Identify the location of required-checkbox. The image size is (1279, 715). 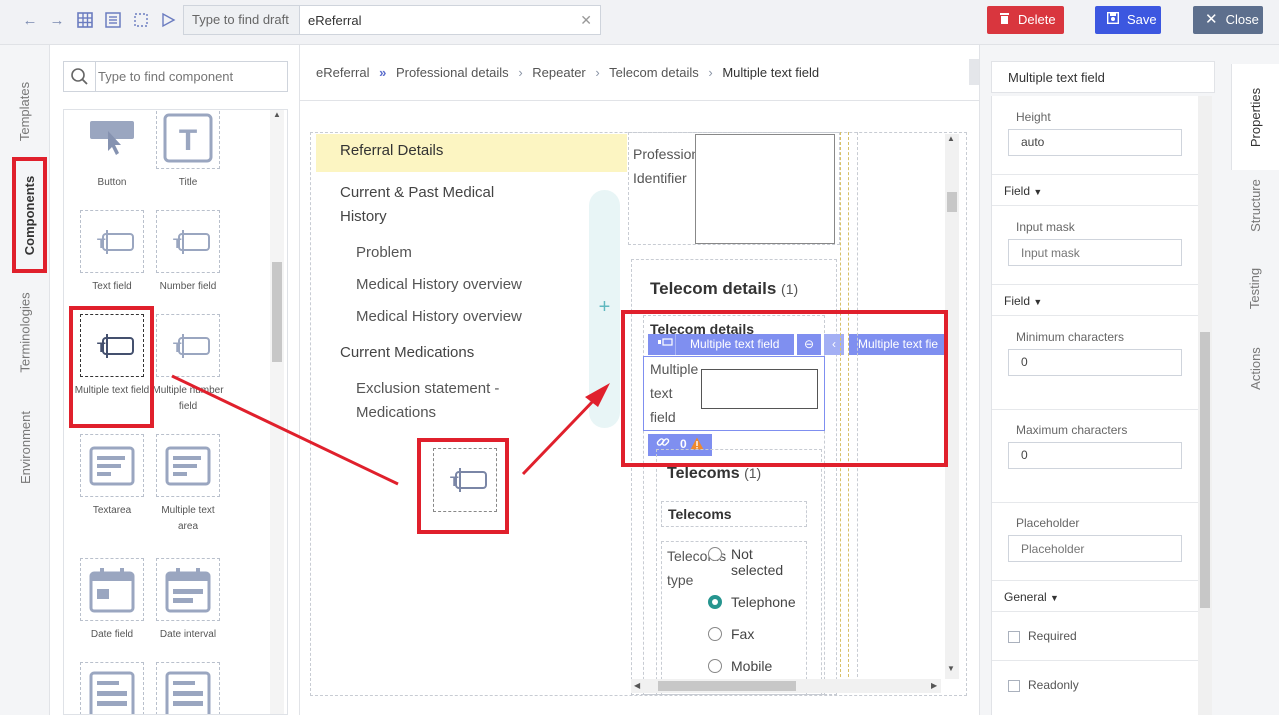
(1014, 637).